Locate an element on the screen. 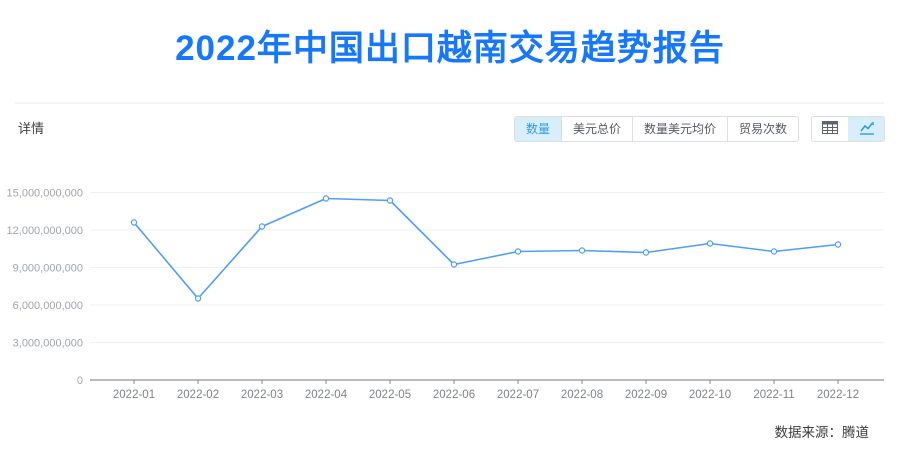 This screenshot has height=462, width=900. y-axis-label: 9,000,000,000 is located at coordinates (48, 269).